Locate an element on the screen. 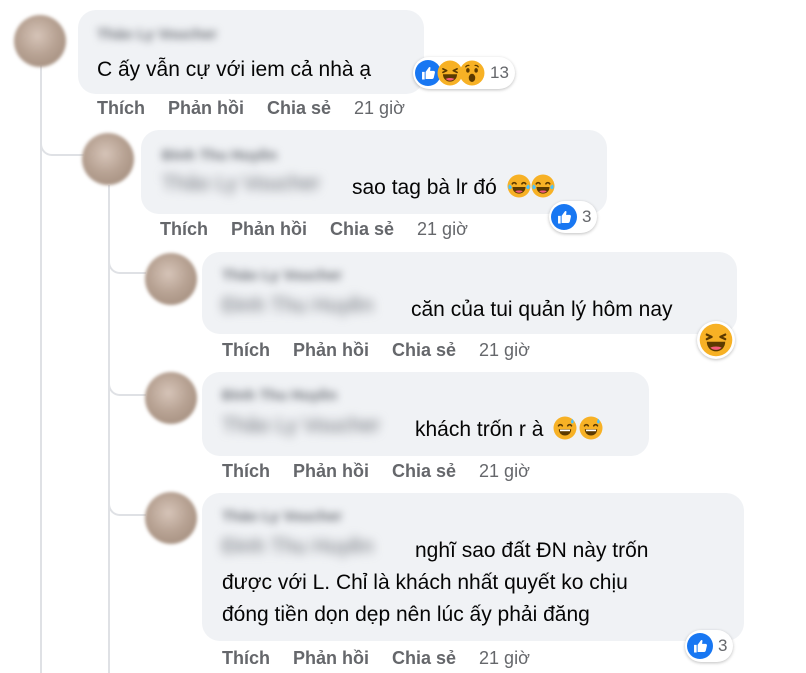 This screenshot has height=673, width=806. comment-text: căn của tui quản lý hôm nay is located at coordinates (542, 309).